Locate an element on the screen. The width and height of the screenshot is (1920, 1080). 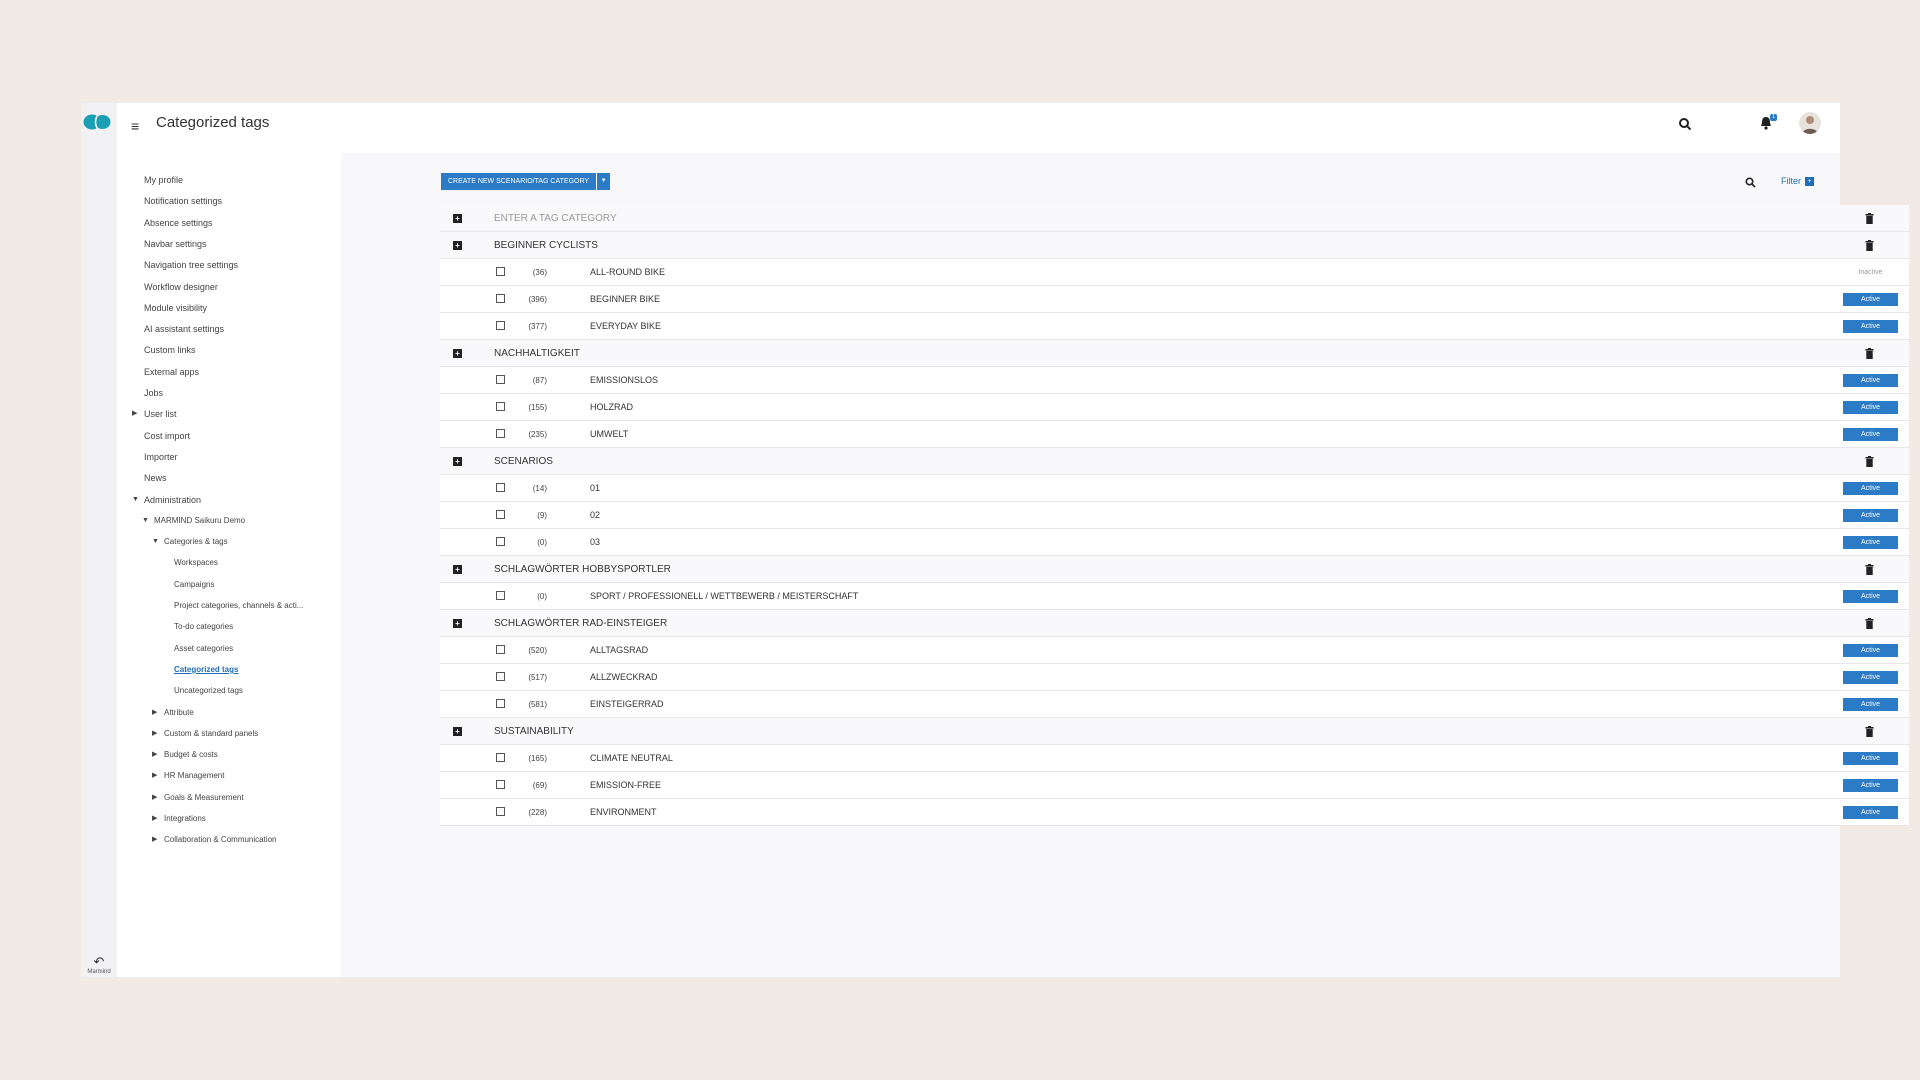
sidebar-item: Navigation tree settings is located at coordinates (191, 265).